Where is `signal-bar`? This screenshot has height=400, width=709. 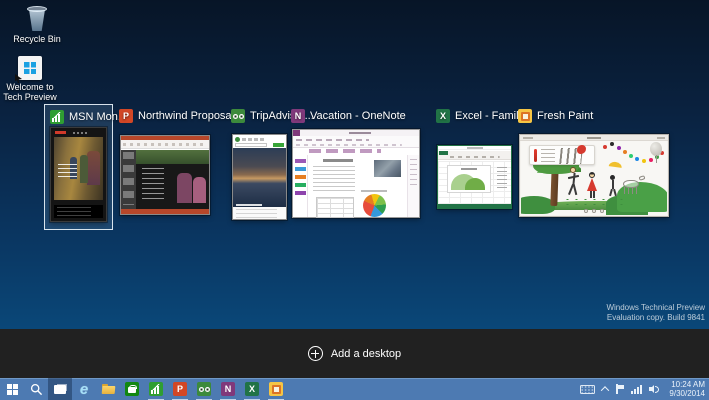 signal-bar is located at coordinates (638, 390).